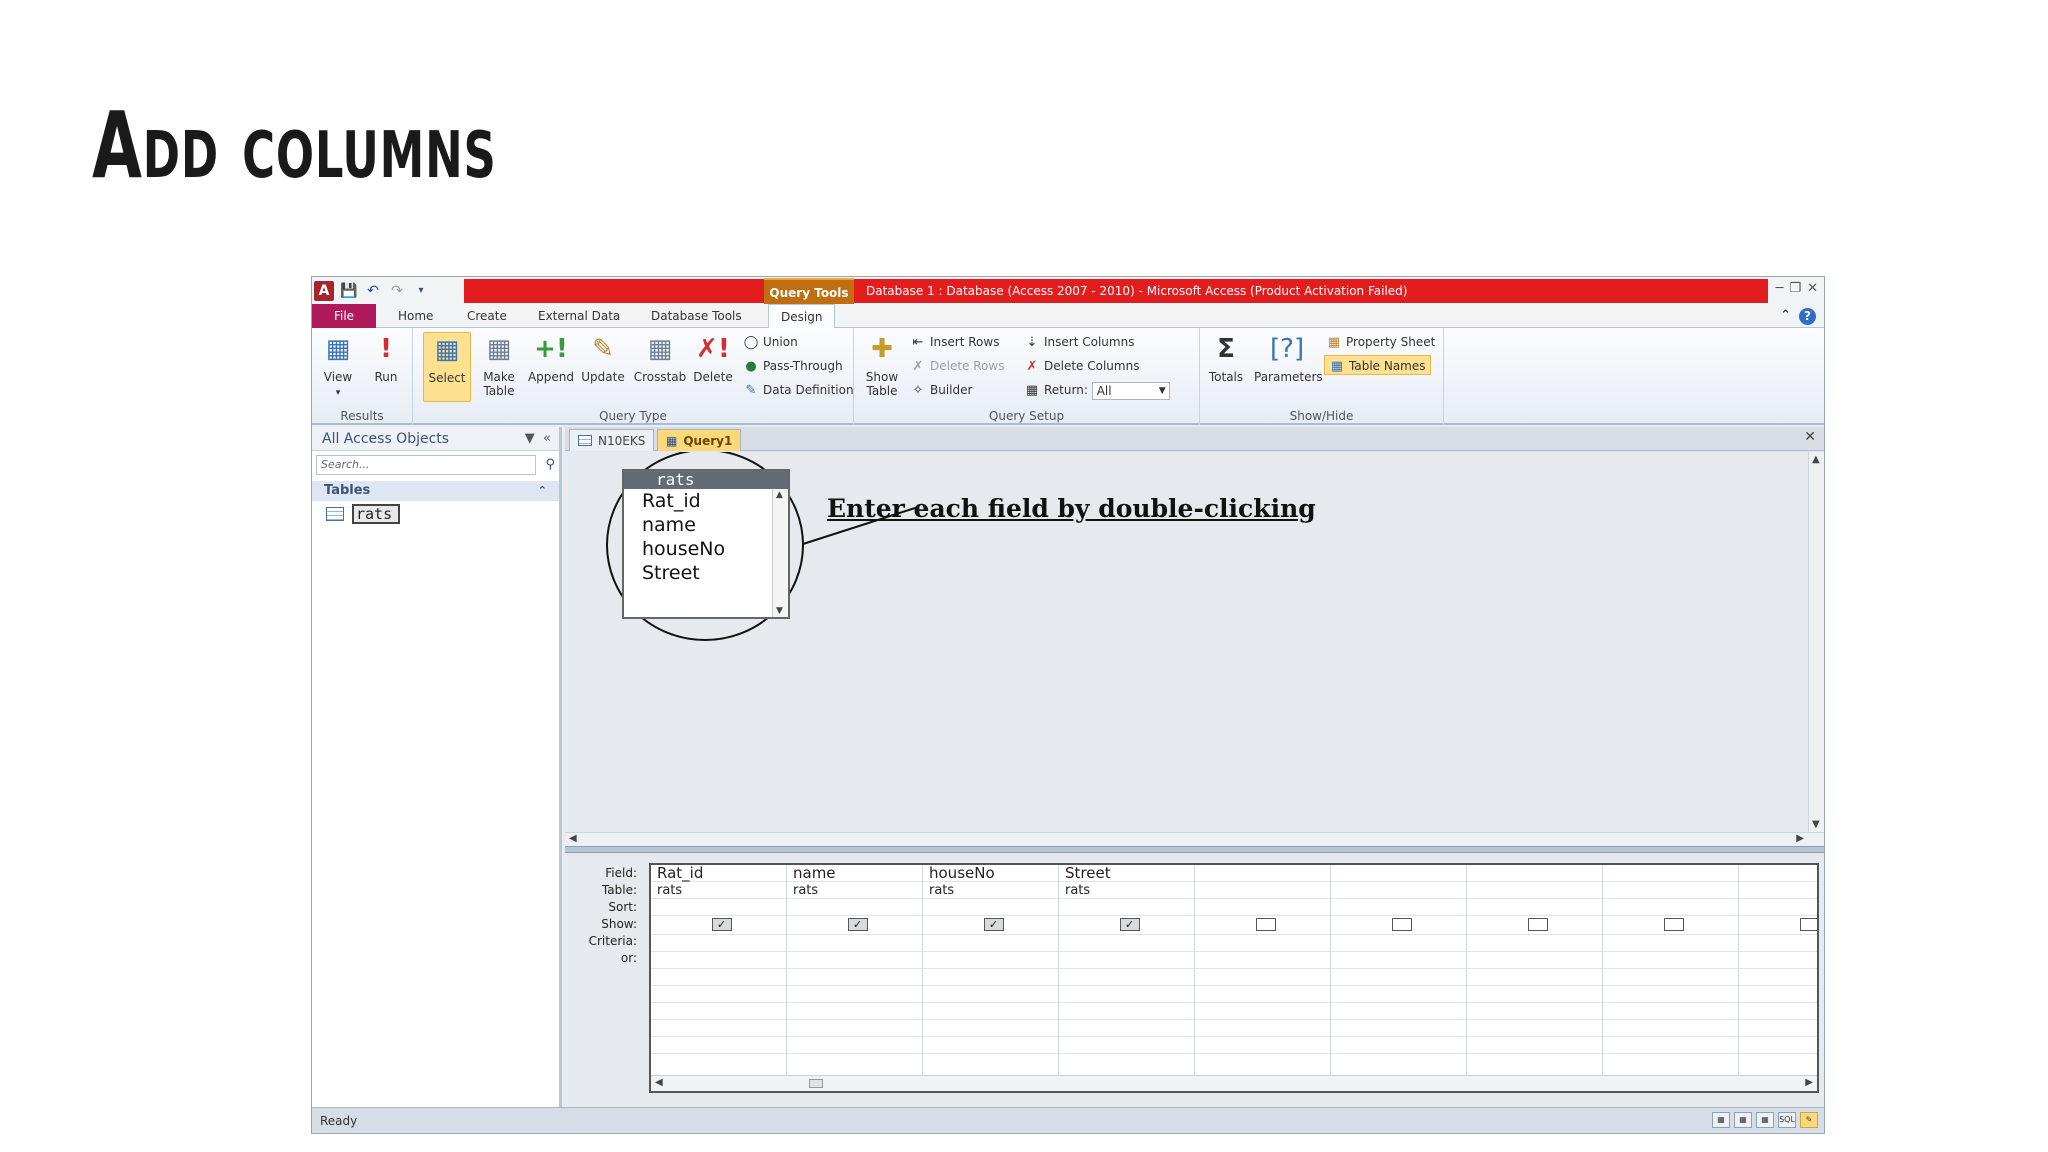 The image size is (2048, 1152). Describe the element at coordinates (1226, 358) in the screenshot. I see `totals-button: Σ Totals` at that location.